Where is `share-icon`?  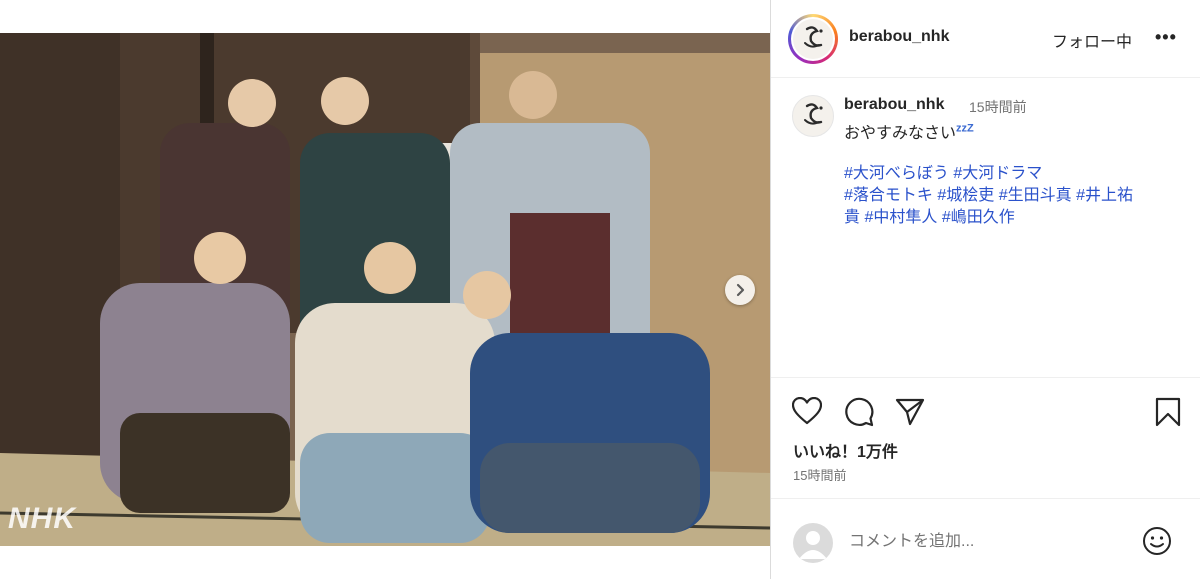 share-icon is located at coordinates (910, 412).